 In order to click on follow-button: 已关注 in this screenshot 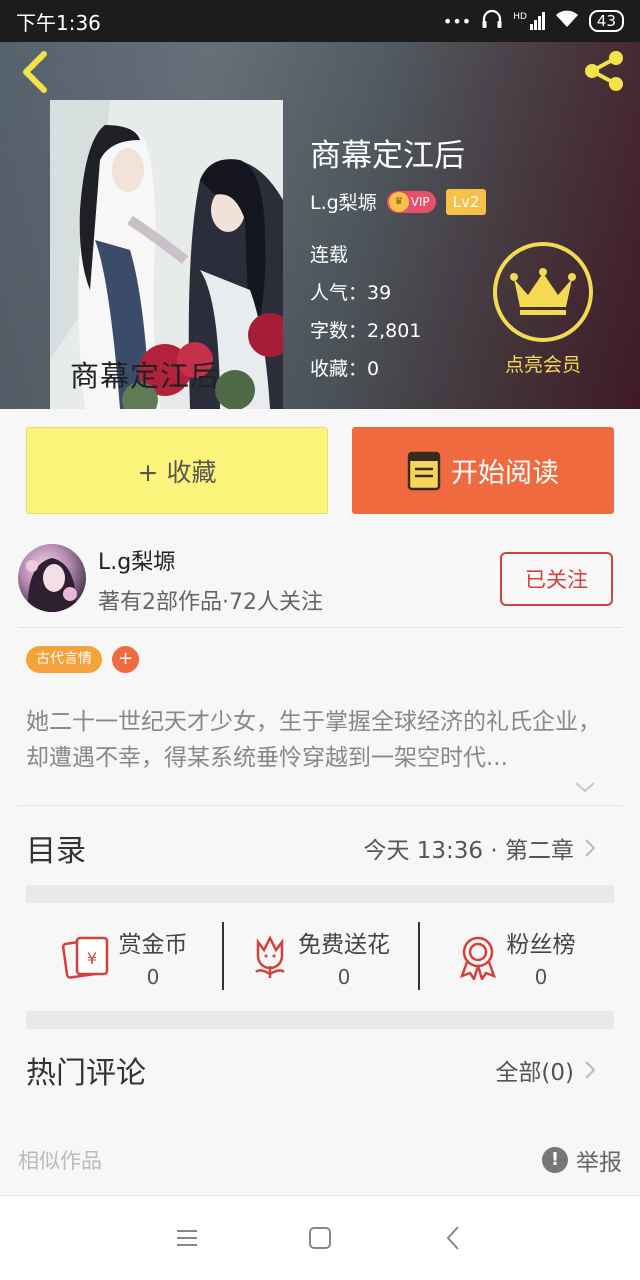, I will do `click(556, 579)`.